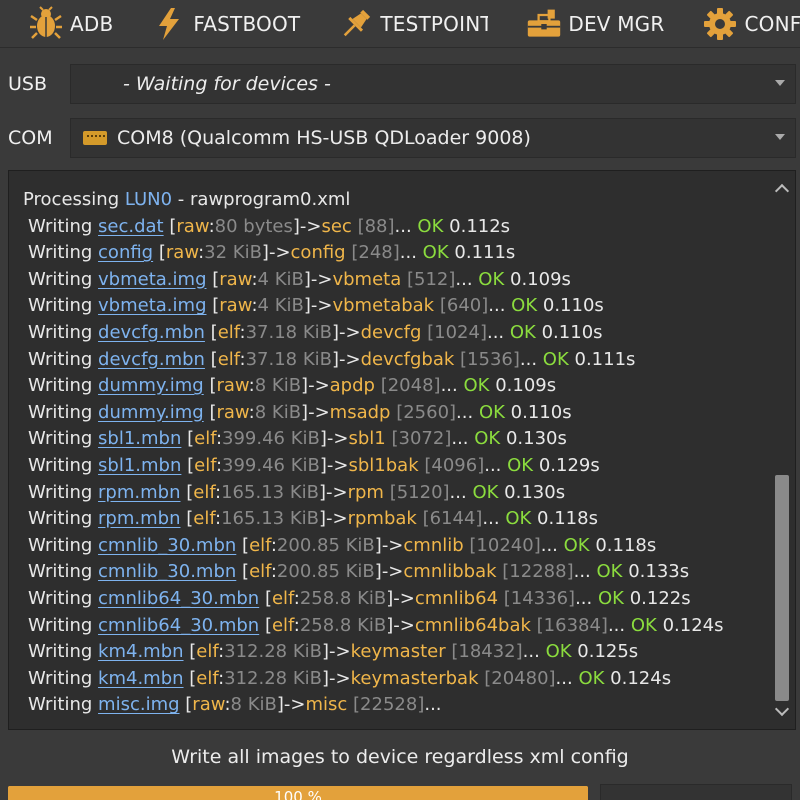 The width and height of the screenshot is (800, 800). What do you see at coordinates (253, 226) in the screenshot?
I see `log-size: 80 bytes` at bounding box center [253, 226].